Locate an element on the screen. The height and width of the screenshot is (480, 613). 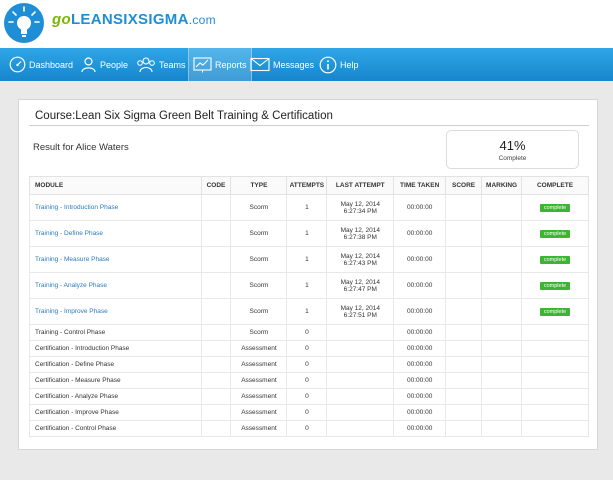
module-link: Training - Measure Phase is located at coordinates (72, 259).